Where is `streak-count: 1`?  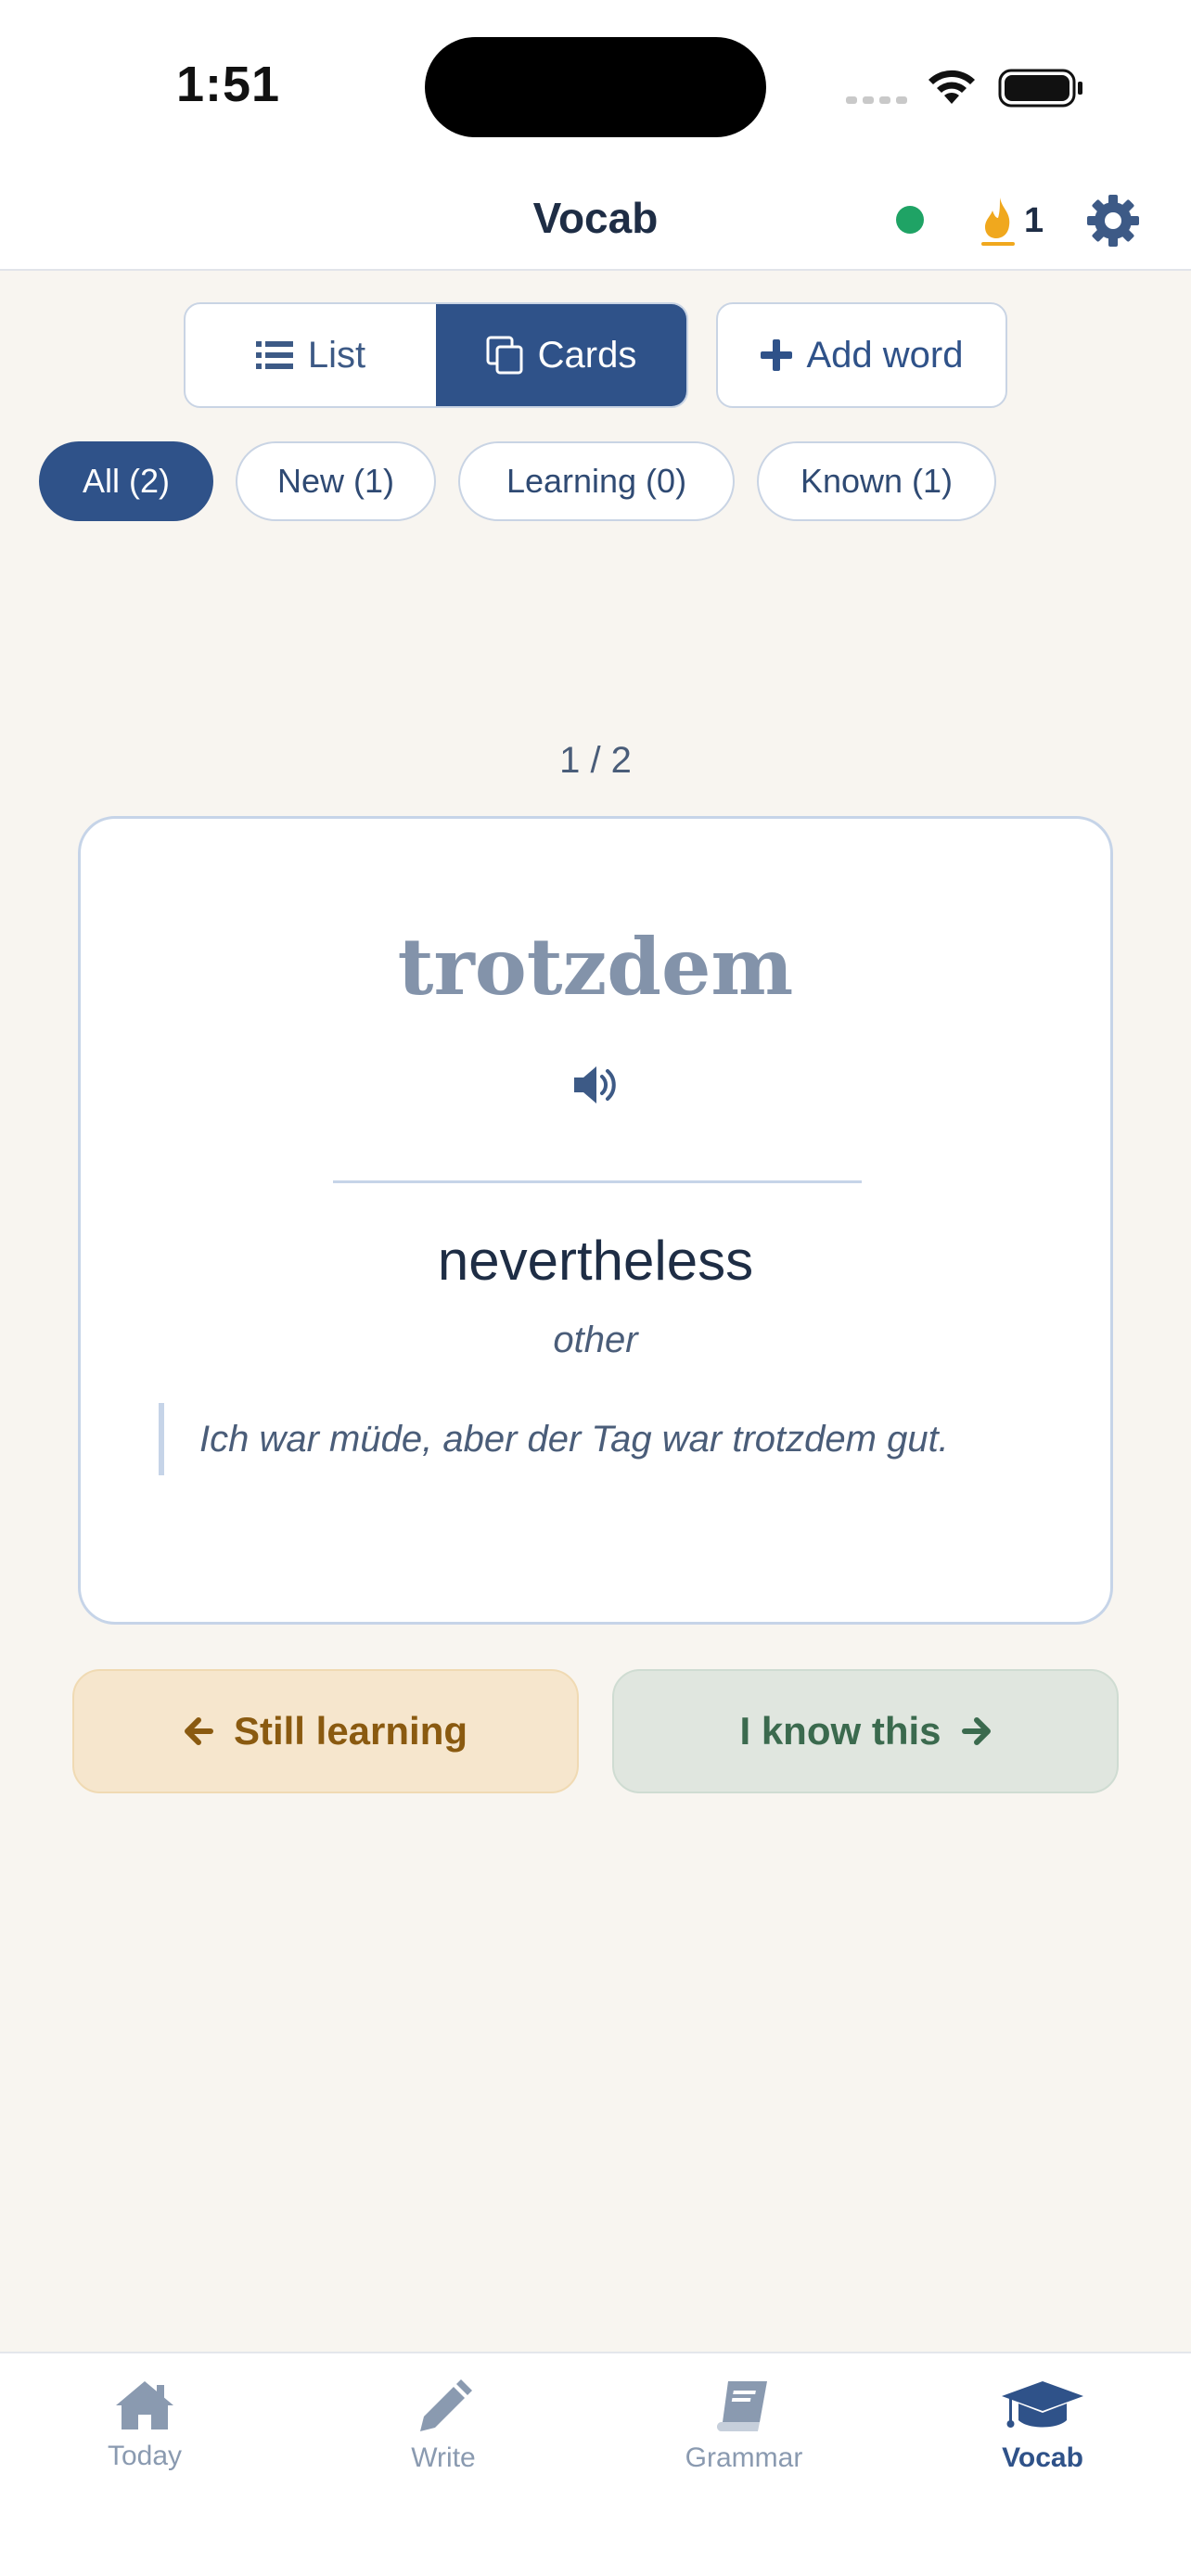
streak-count: 1 is located at coordinates (1034, 220).